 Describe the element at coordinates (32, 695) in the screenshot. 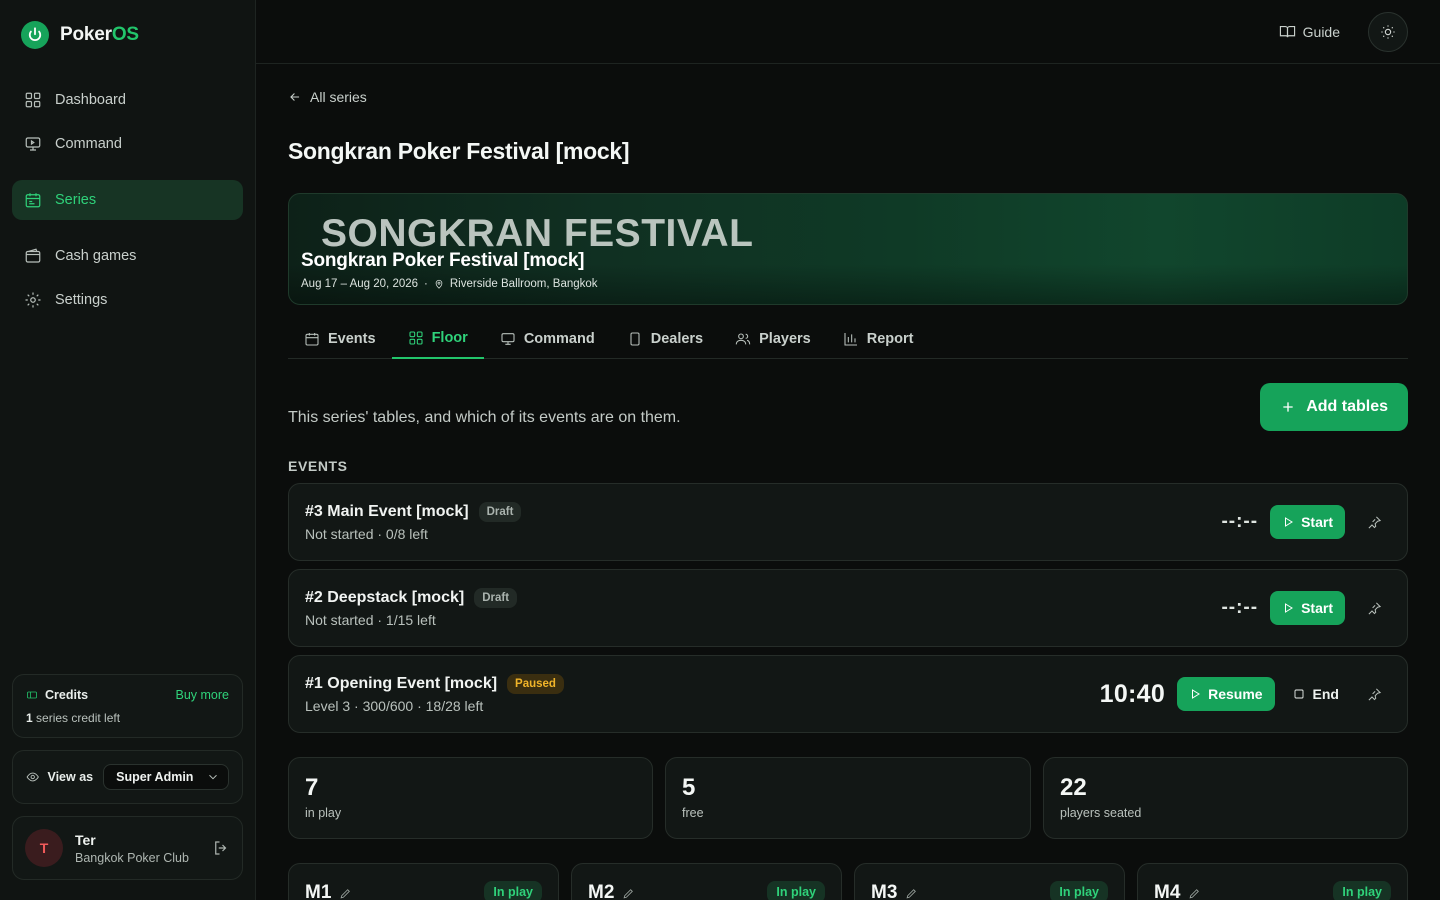

I see `ticket-icon` at that location.